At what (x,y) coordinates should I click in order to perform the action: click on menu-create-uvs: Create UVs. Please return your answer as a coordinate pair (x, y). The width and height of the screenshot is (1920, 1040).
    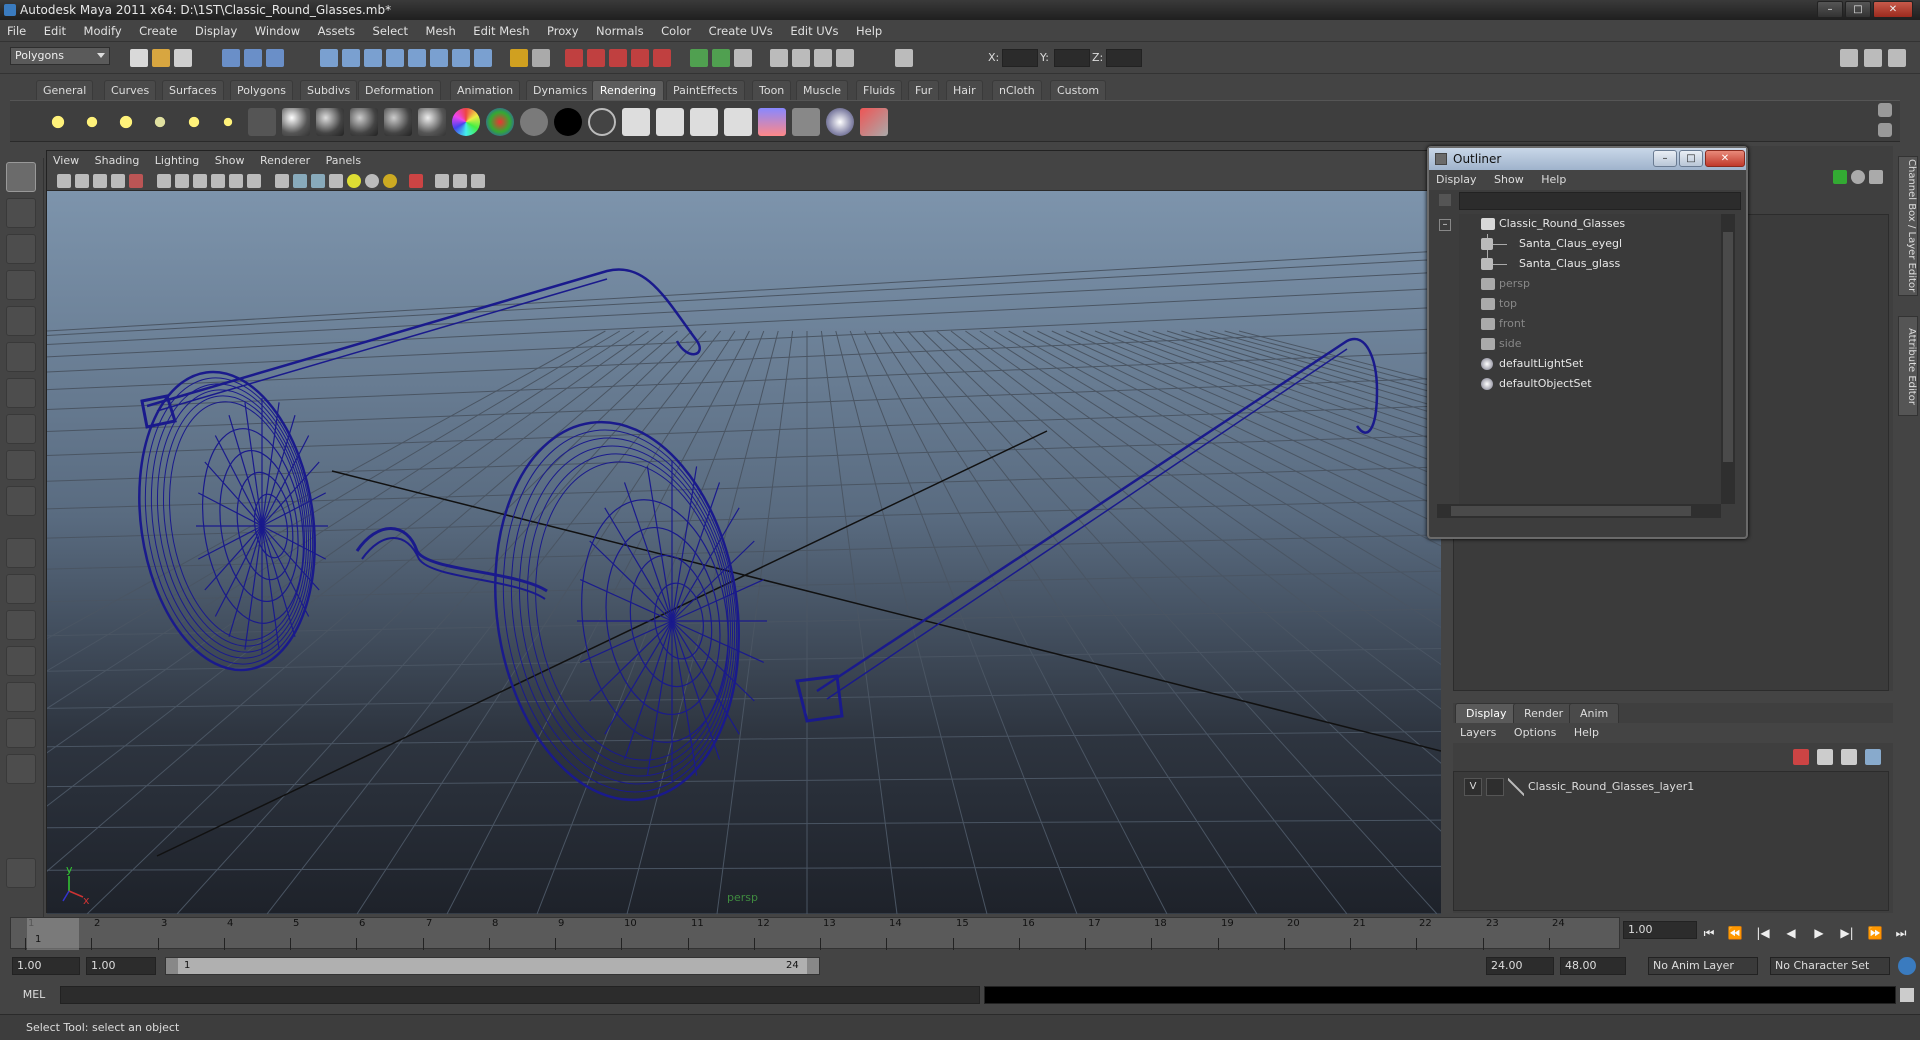
    Looking at the image, I should click on (741, 31).